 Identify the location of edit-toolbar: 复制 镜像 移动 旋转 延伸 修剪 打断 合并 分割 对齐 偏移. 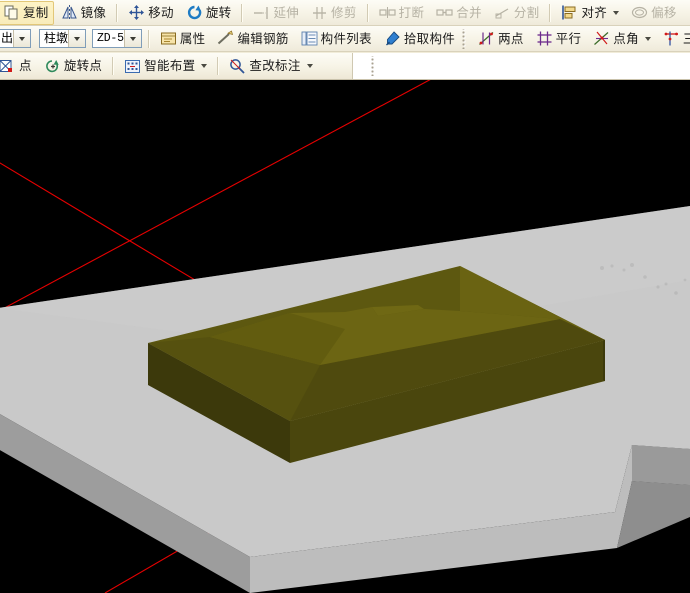
(345, 13).